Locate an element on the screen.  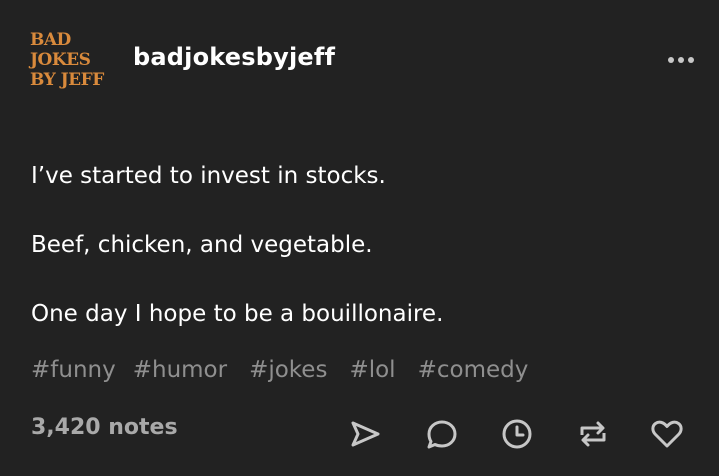
username-link: badjokesbyjeff is located at coordinates (234, 57).